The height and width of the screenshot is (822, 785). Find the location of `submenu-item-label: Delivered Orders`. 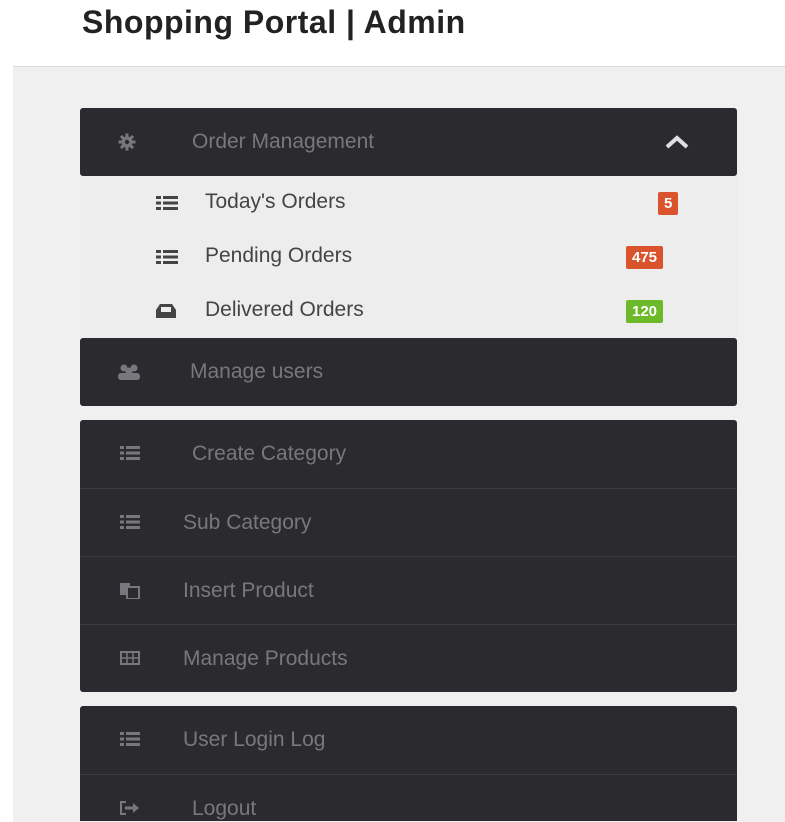

submenu-item-label: Delivered Orders is located at coordinates (284, 309).